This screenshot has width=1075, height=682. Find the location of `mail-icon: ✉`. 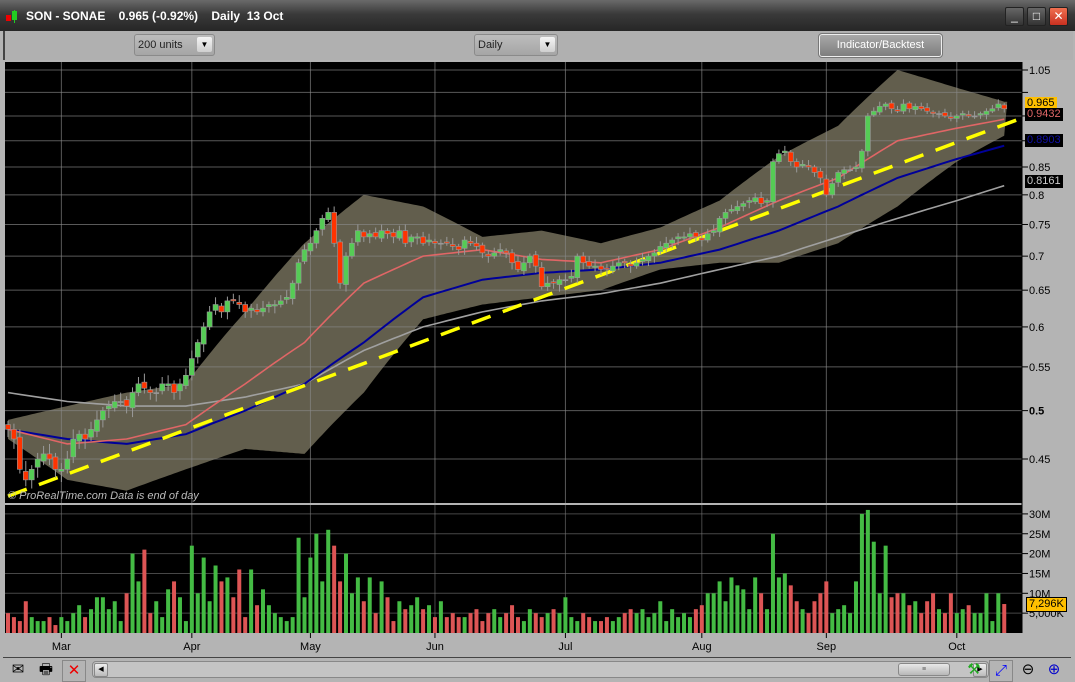

mail-icon: ✉ is located at coordinates (18, 670).